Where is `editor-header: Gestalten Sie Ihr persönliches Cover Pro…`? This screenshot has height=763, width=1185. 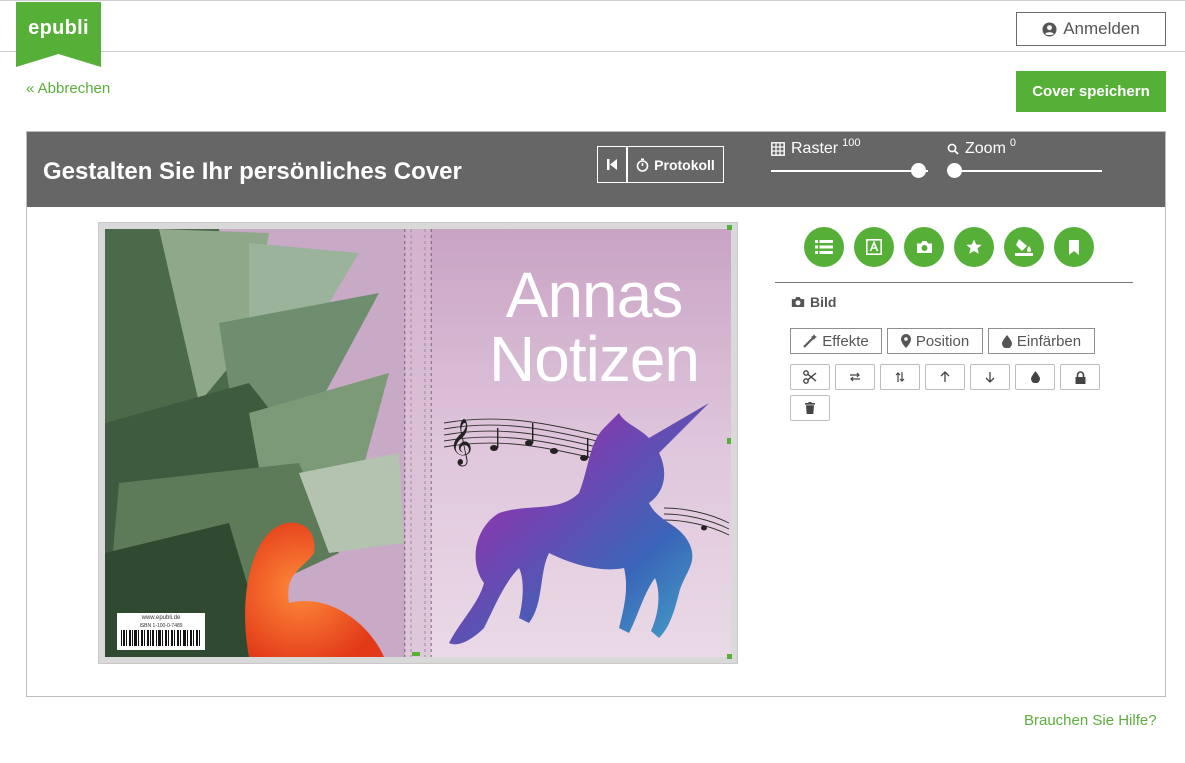
editor-header: Gestalten Sie Ihr persönliches Cover Pro… is located at coordinates (596, 169).